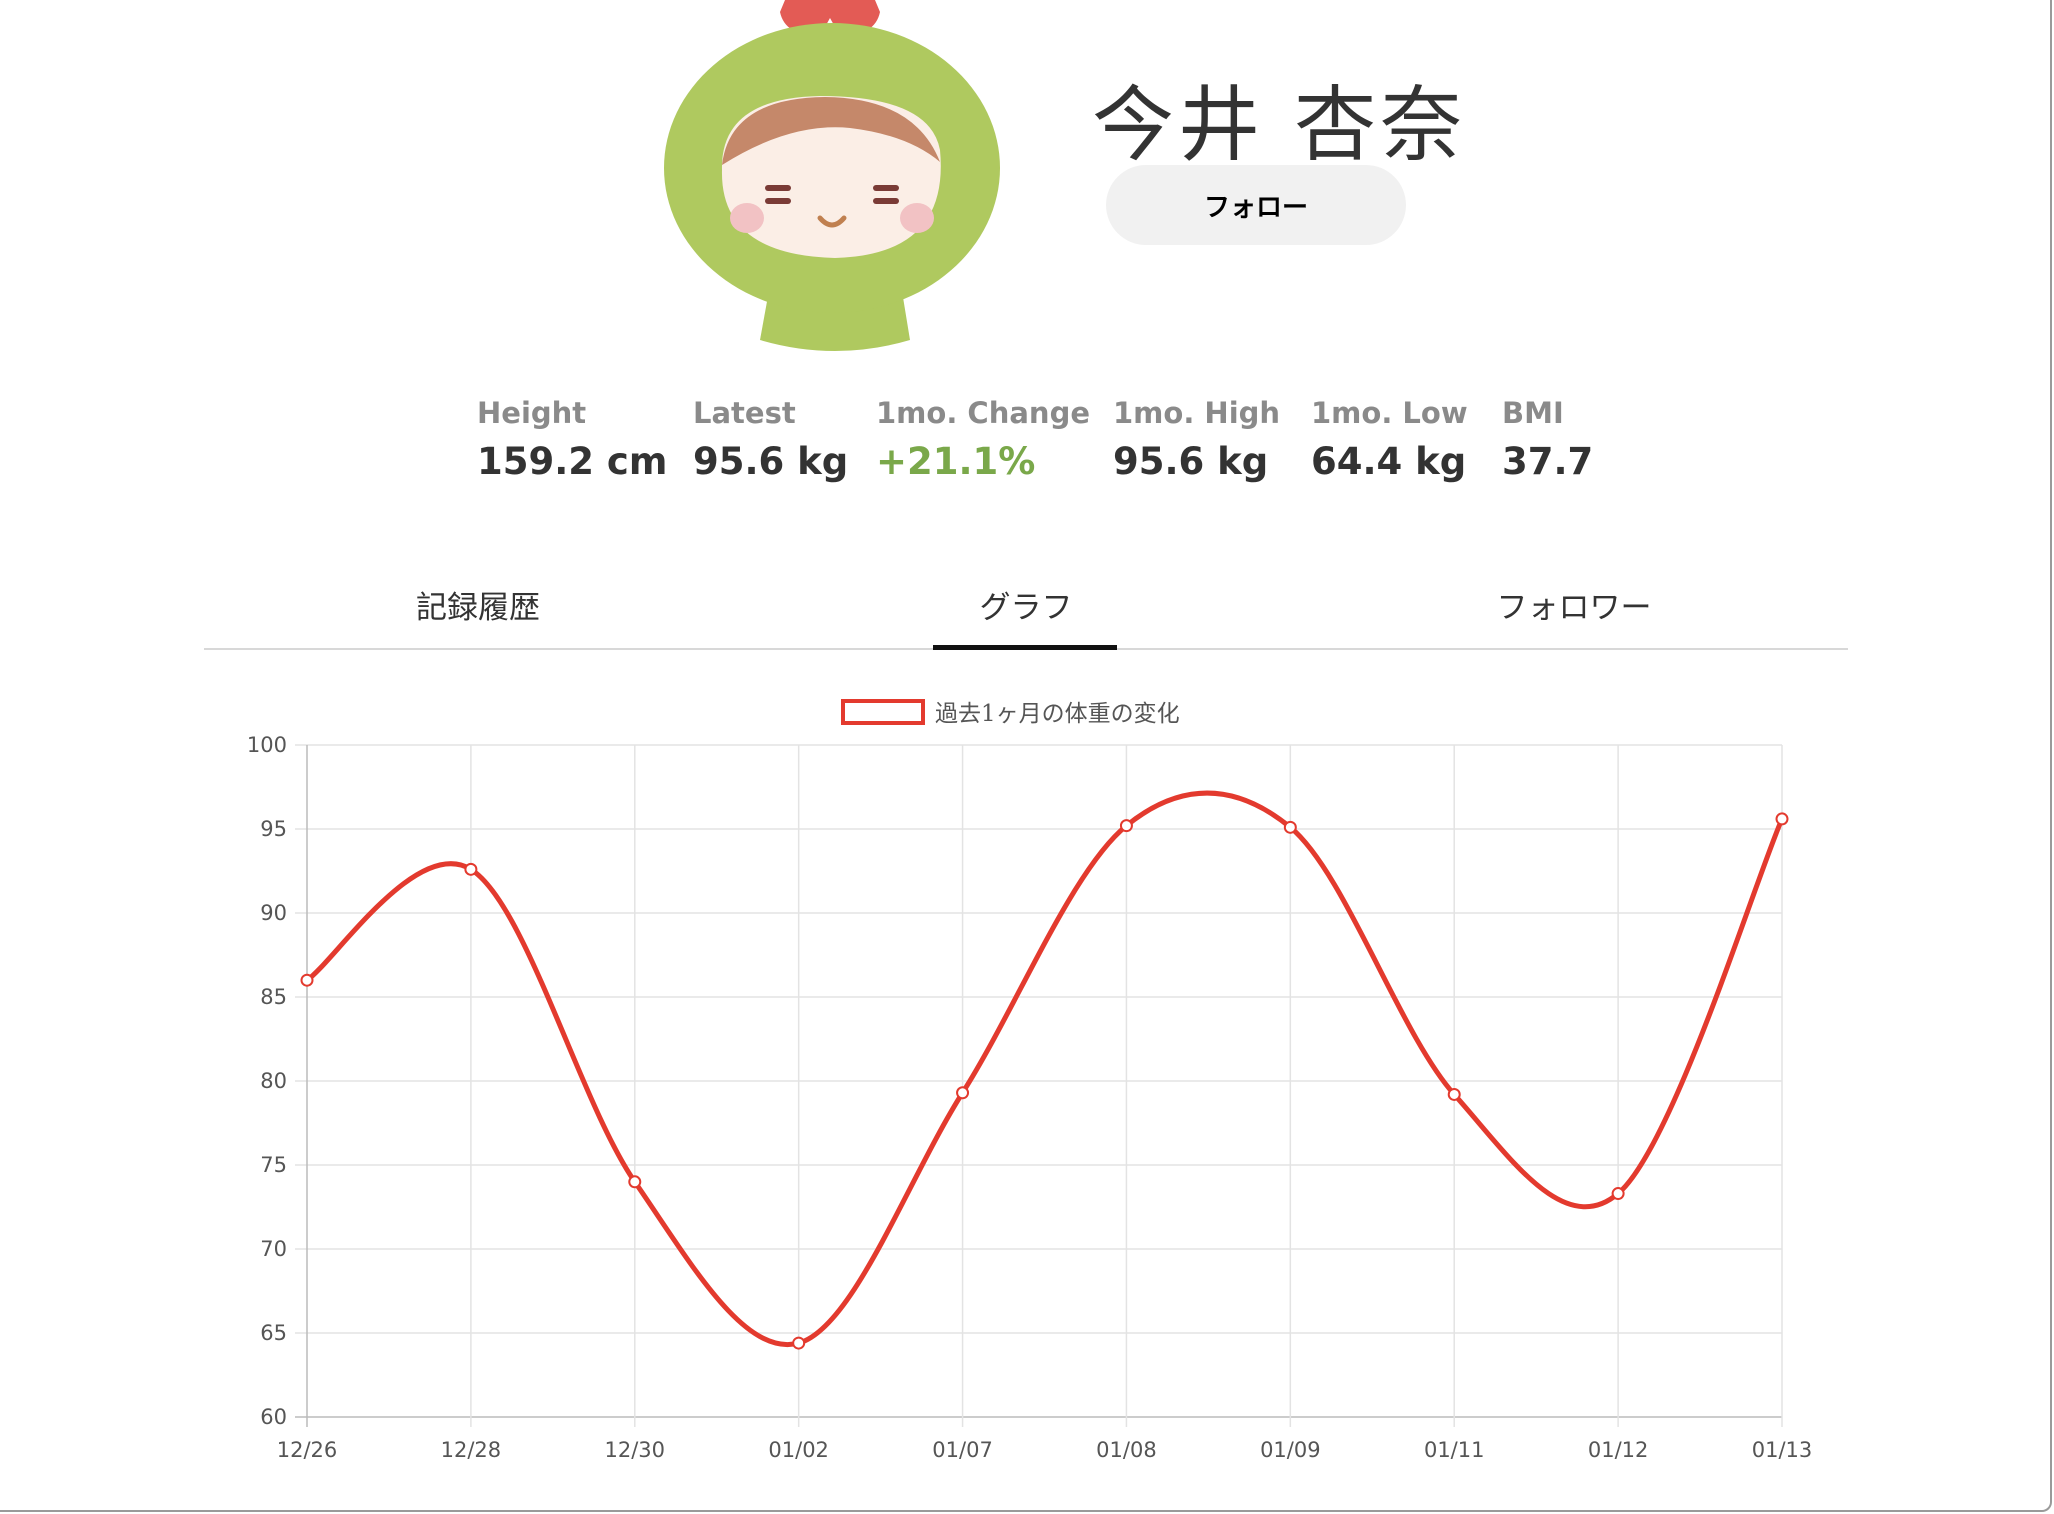 The height and width of the screenshot is (1514, 2054). What do you see at coordinates (962, 1450) in the screenshot?
I see `x-tick-label: 01/07` at bounding box center [962, 1450].